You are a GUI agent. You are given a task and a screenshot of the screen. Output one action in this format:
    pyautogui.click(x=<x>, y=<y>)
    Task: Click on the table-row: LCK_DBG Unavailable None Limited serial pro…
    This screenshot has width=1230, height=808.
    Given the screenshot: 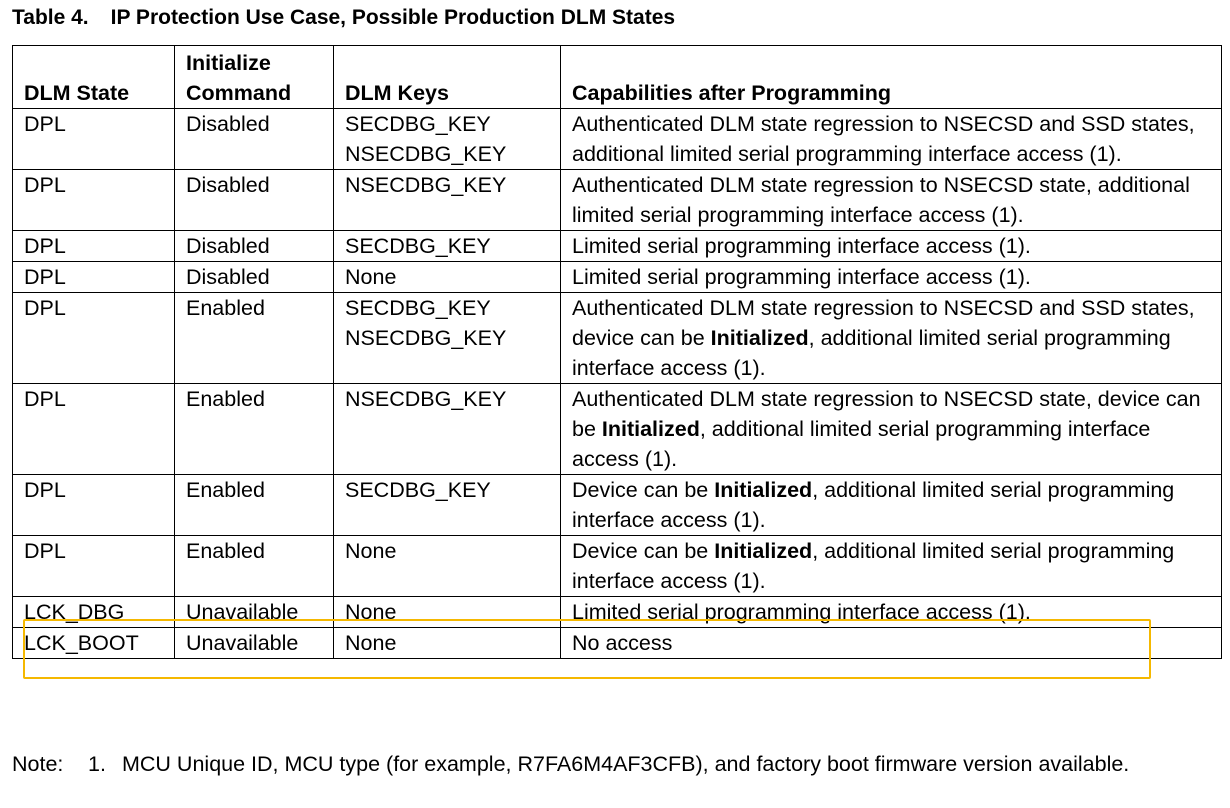 What is the action you would take?
    pyautogui.click(x=617, y=612)
    